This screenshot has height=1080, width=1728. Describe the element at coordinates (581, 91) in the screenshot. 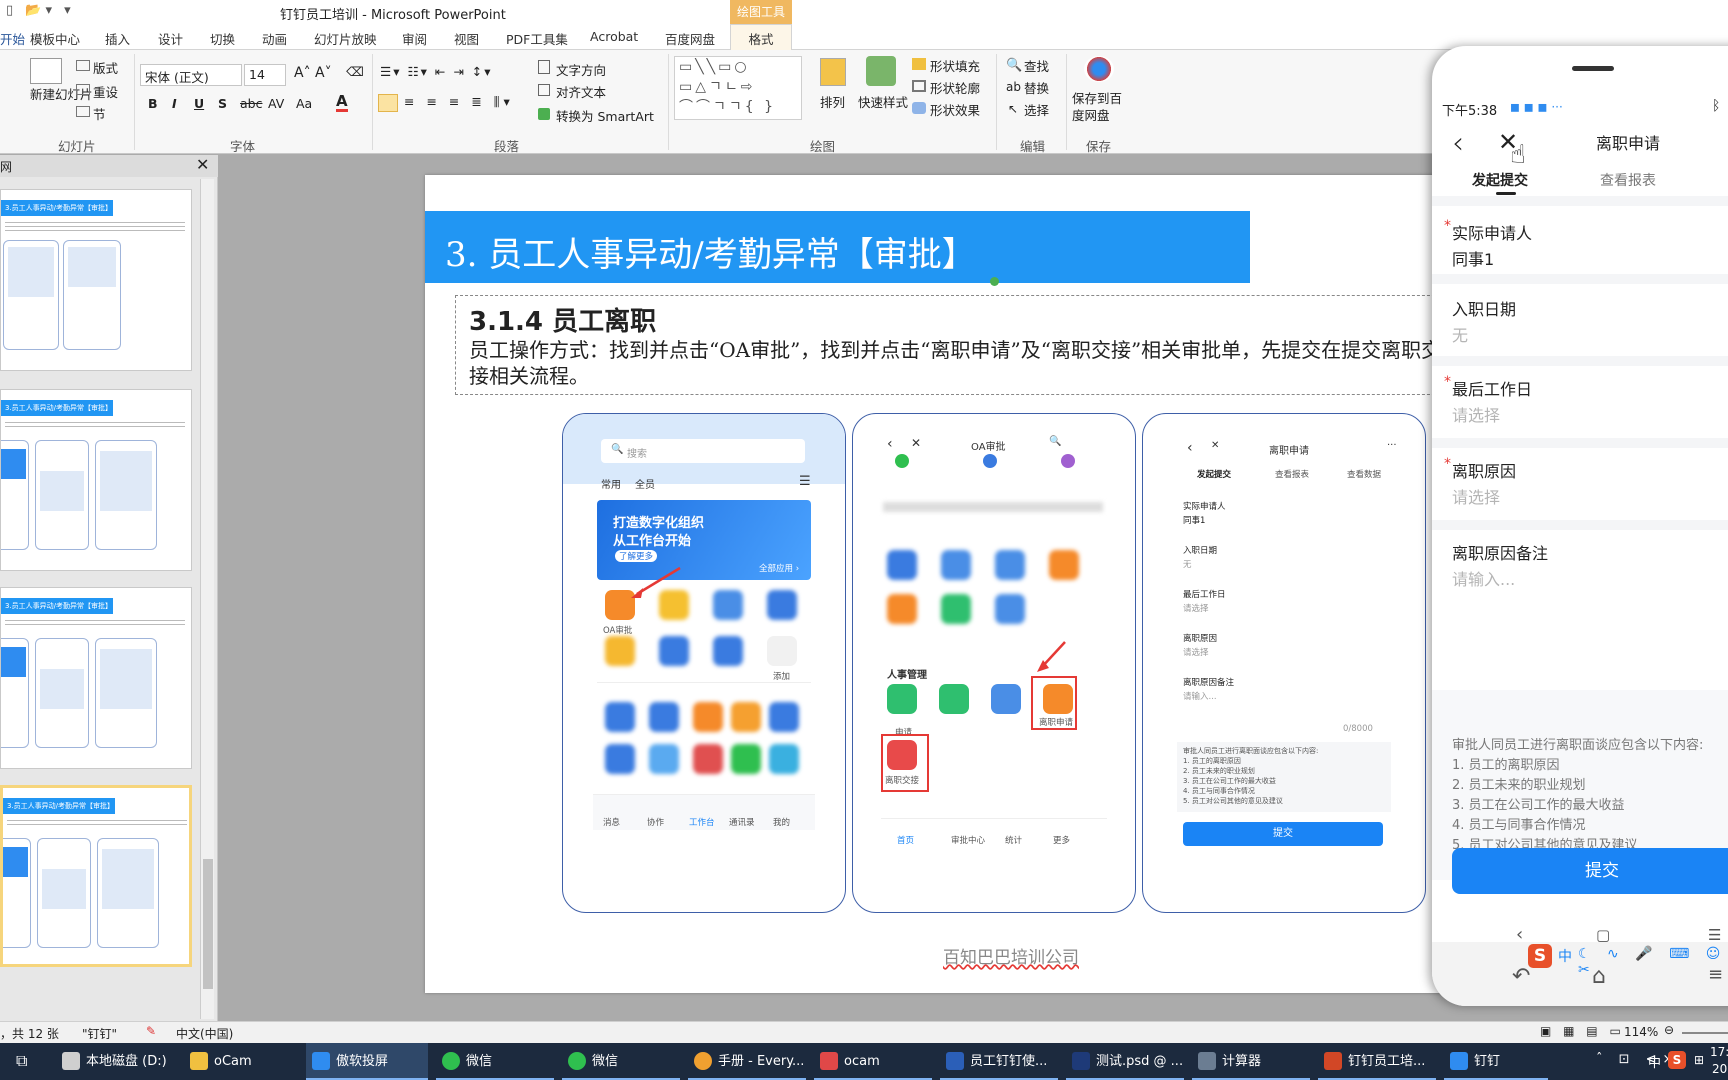

I see `align-text-button: 对齐文本` at that location.